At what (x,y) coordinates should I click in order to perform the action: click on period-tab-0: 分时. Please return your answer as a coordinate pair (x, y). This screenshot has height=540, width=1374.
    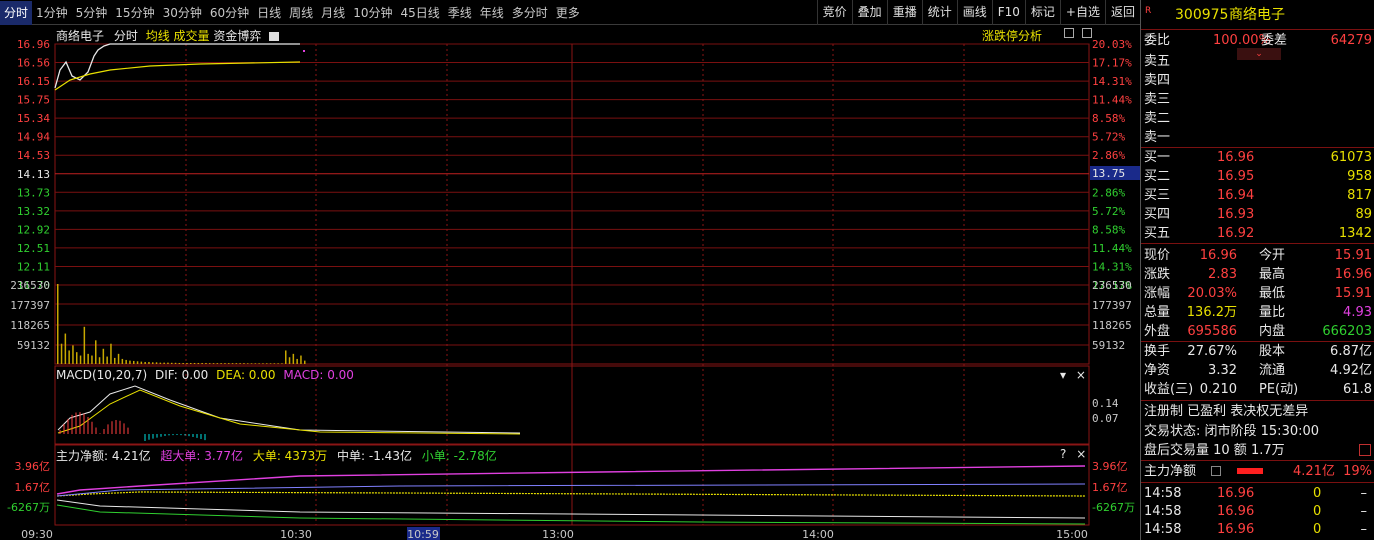
    Looking at the image, I should click on (16, 12).